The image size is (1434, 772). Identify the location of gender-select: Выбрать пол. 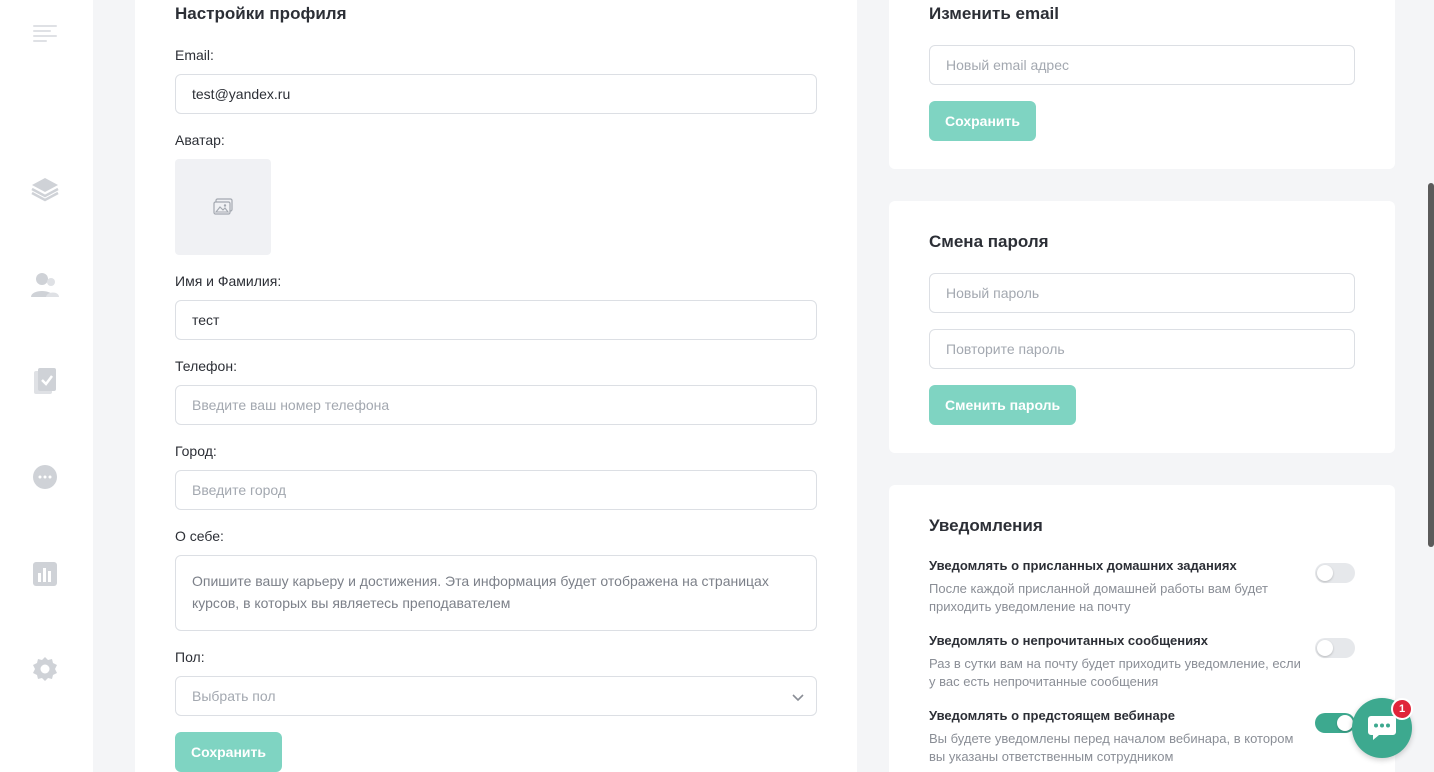
(496, 696).